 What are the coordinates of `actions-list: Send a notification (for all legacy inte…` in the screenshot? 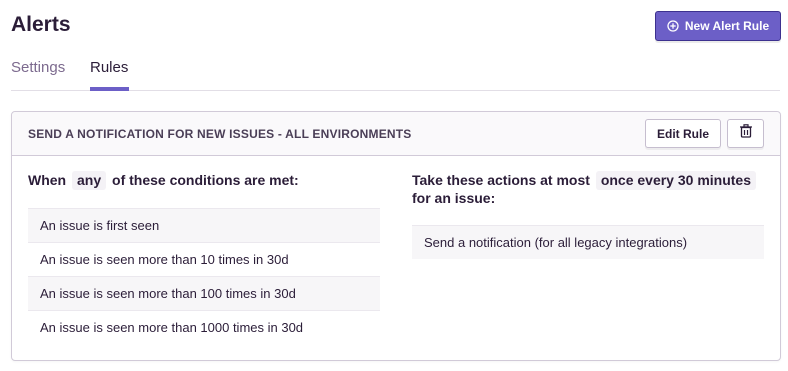 It's located at (588, 242).